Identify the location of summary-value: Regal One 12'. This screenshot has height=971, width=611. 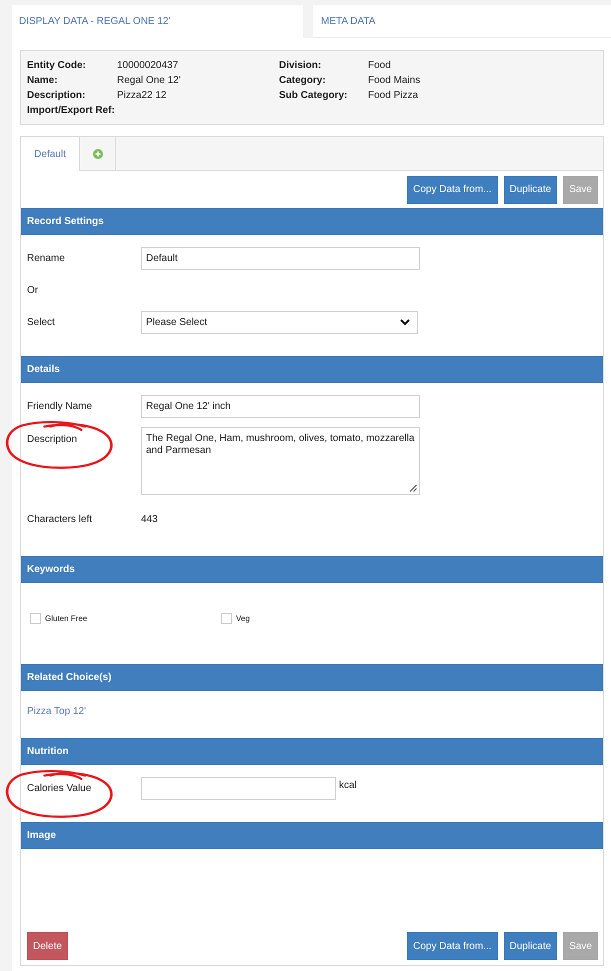
(149, 81).